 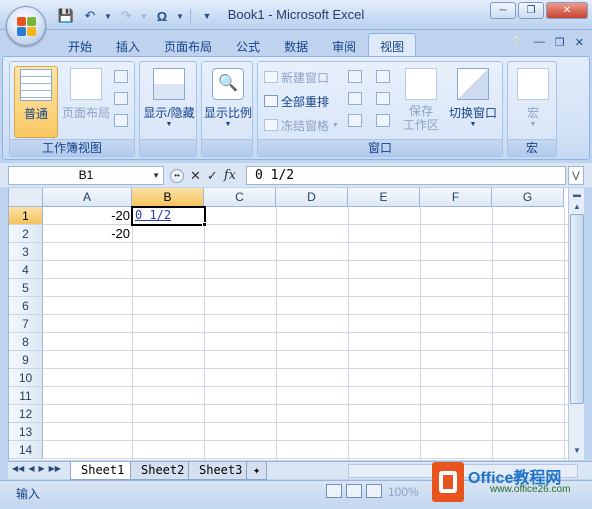 I want to click on synchronous-scrolling-icon, so click(x=383, y=98).